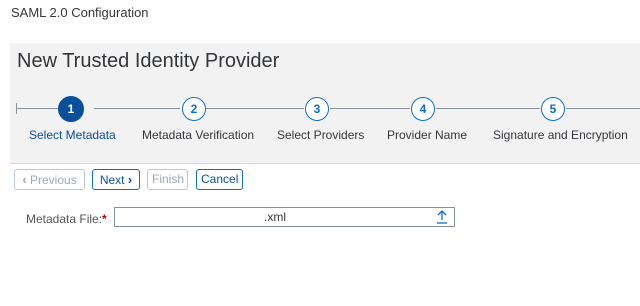 Image resolution: width=640 pixels, height=306 pixels. I want to click on chevron-left-icon: ‹, so click(24, 179).